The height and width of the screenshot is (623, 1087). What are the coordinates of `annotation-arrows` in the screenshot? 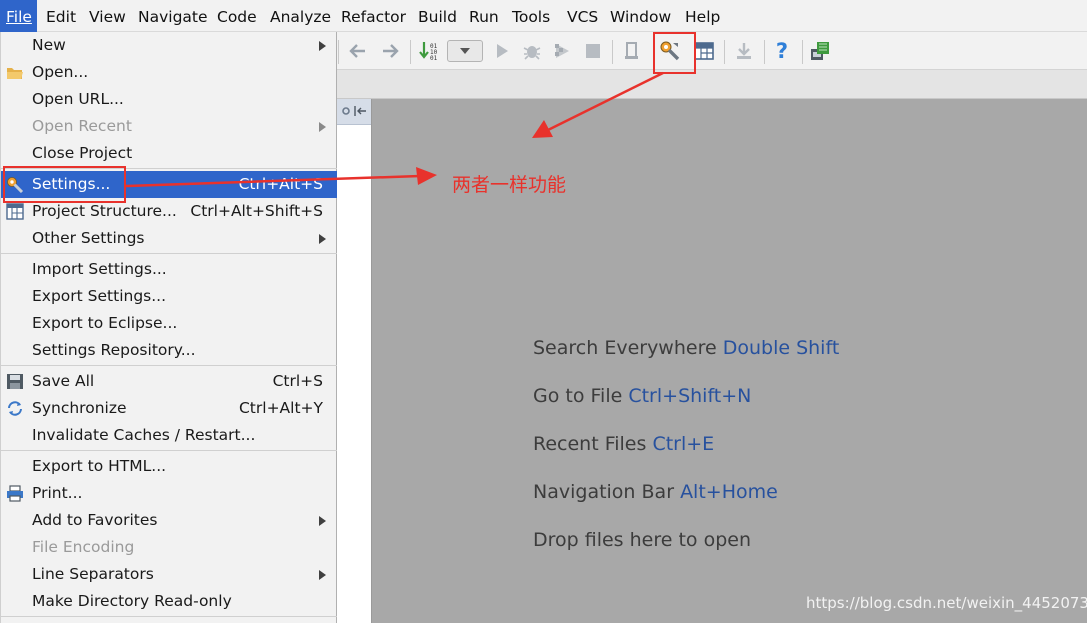 It's located at (394, 129).